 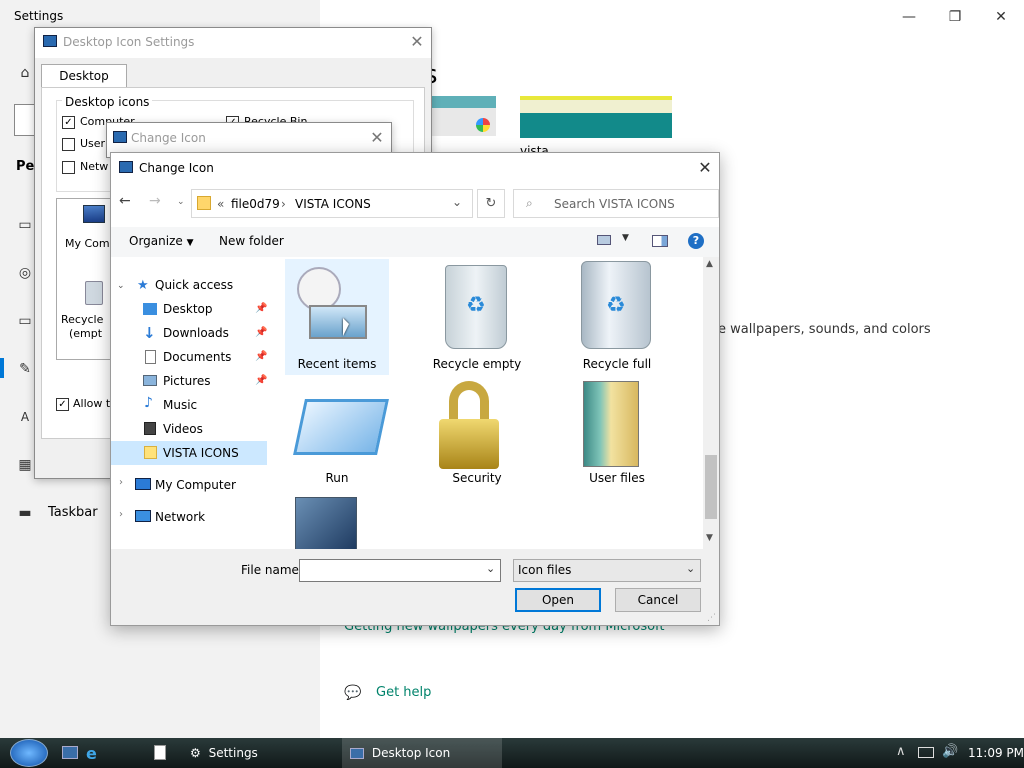 What do you see at coordinates (62, 404) in the screenshot?
I see `allow-themes-checkbox: ✓` at bounding box center [62, 404].